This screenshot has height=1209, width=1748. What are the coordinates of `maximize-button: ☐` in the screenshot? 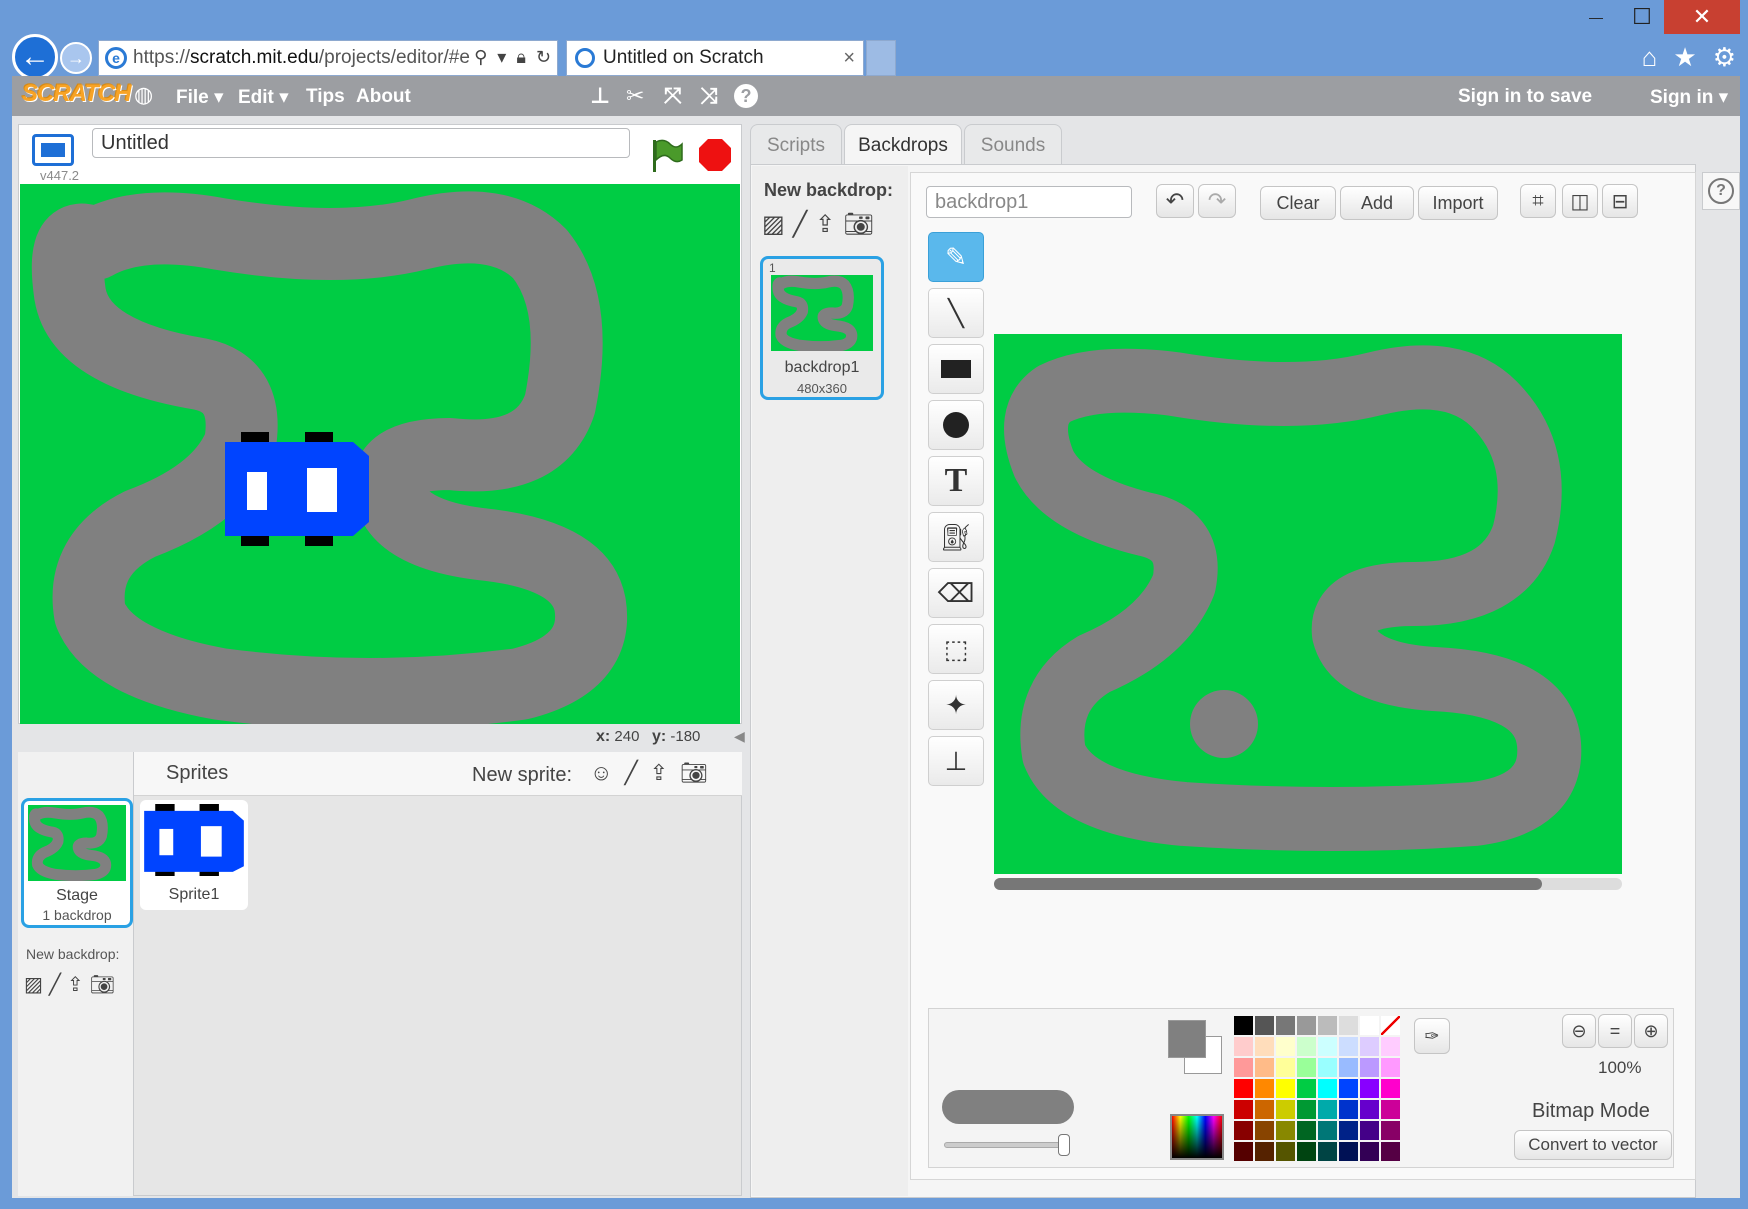 It's located at (1642, 17).